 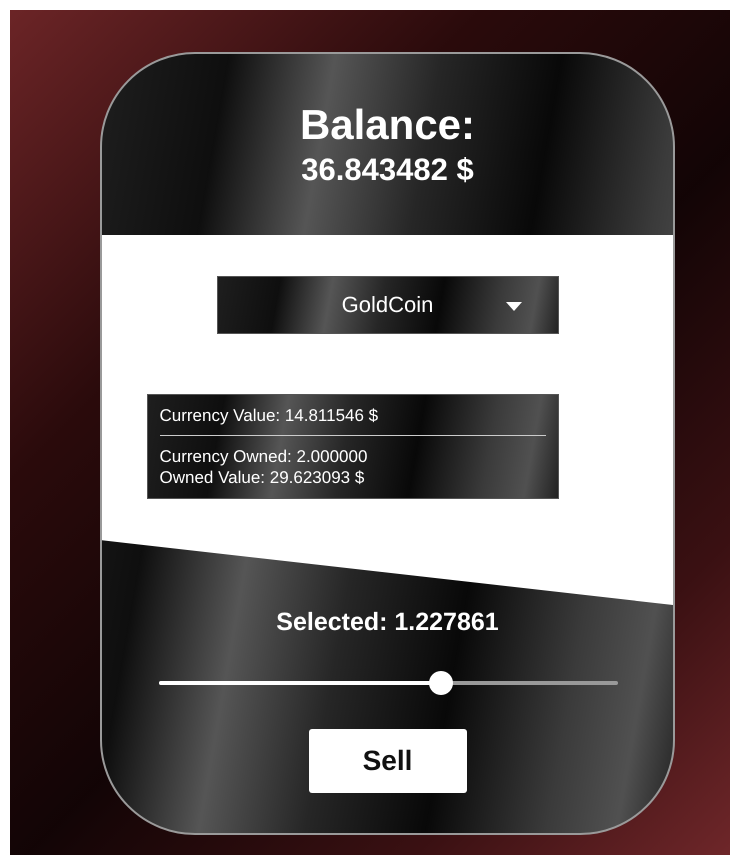 I want to click on owned-value-text: Owned Value: 29.623093 $, so click(x=263, y=477).